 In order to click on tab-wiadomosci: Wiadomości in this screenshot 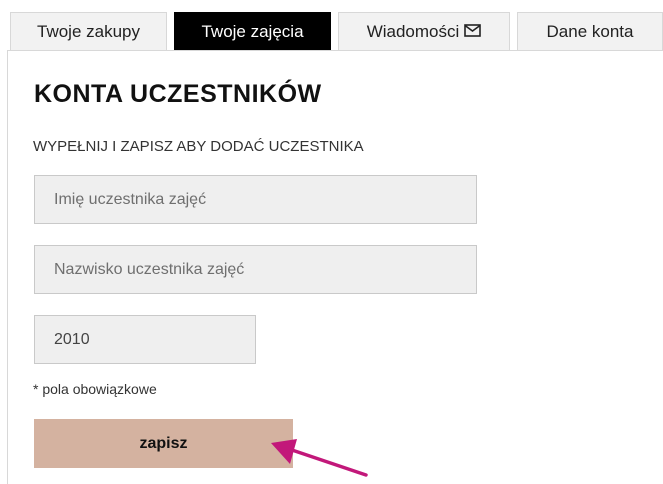, I will do `click(424, 31)`.